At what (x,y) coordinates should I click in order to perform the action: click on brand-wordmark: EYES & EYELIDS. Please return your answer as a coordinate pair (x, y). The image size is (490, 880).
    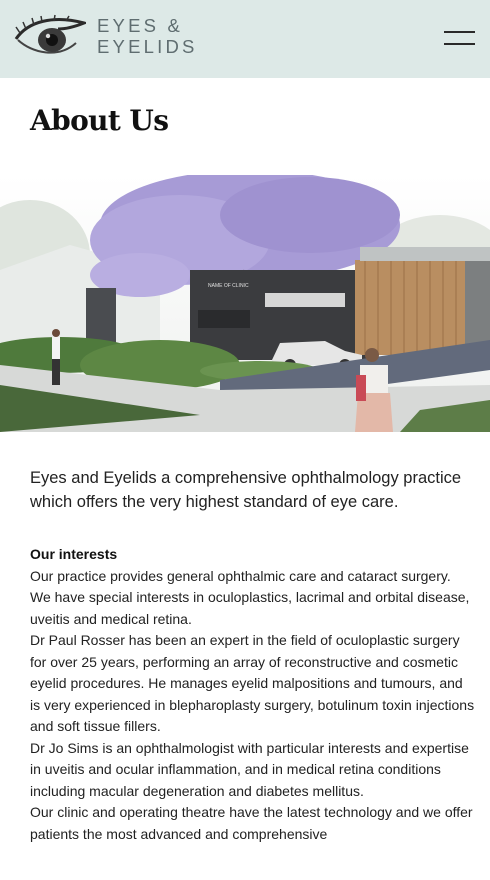
    Looking at the image, I should click on (147, 36).